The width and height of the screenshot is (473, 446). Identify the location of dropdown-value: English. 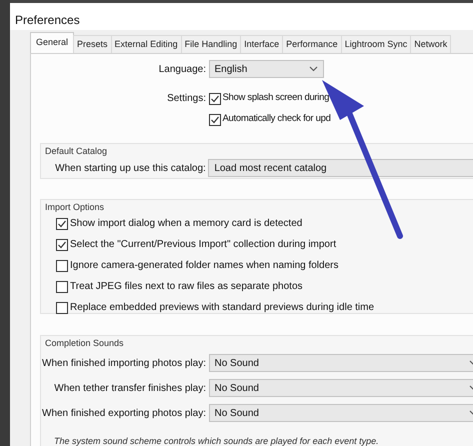
(231, 69).